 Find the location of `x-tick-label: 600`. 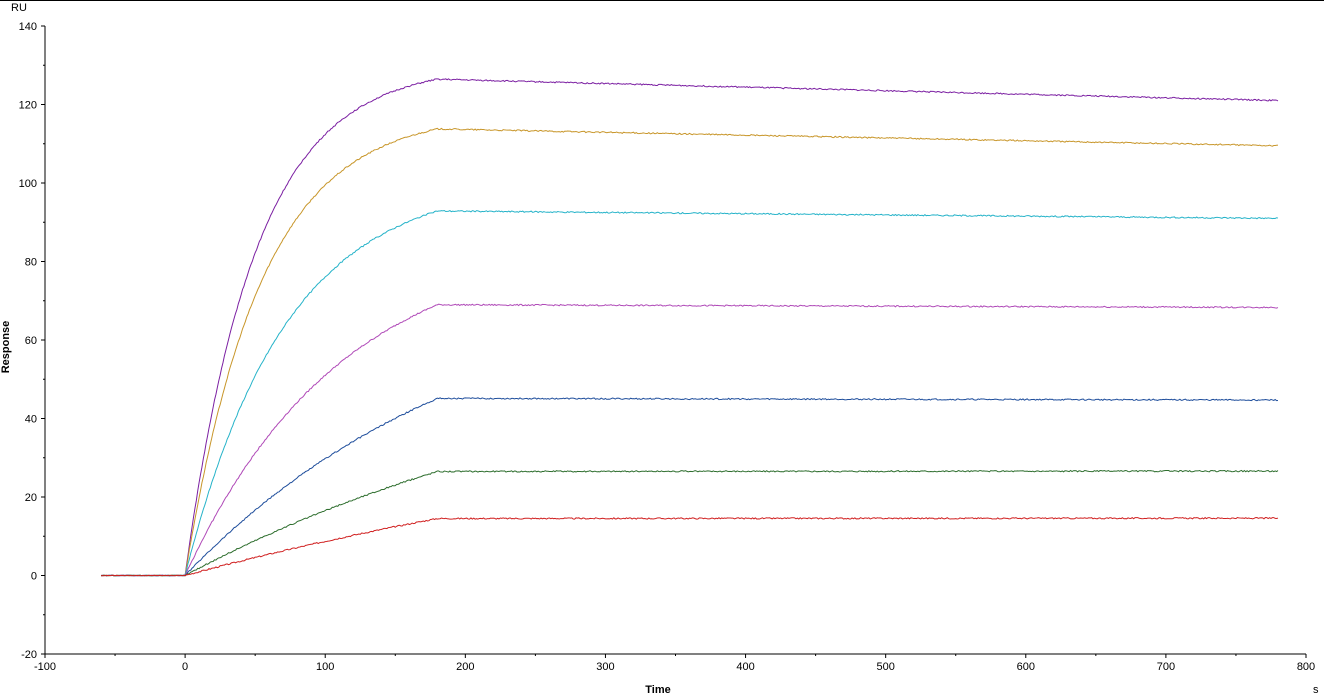

x-tick-label: 600 is located at coordinates (1026, 667).